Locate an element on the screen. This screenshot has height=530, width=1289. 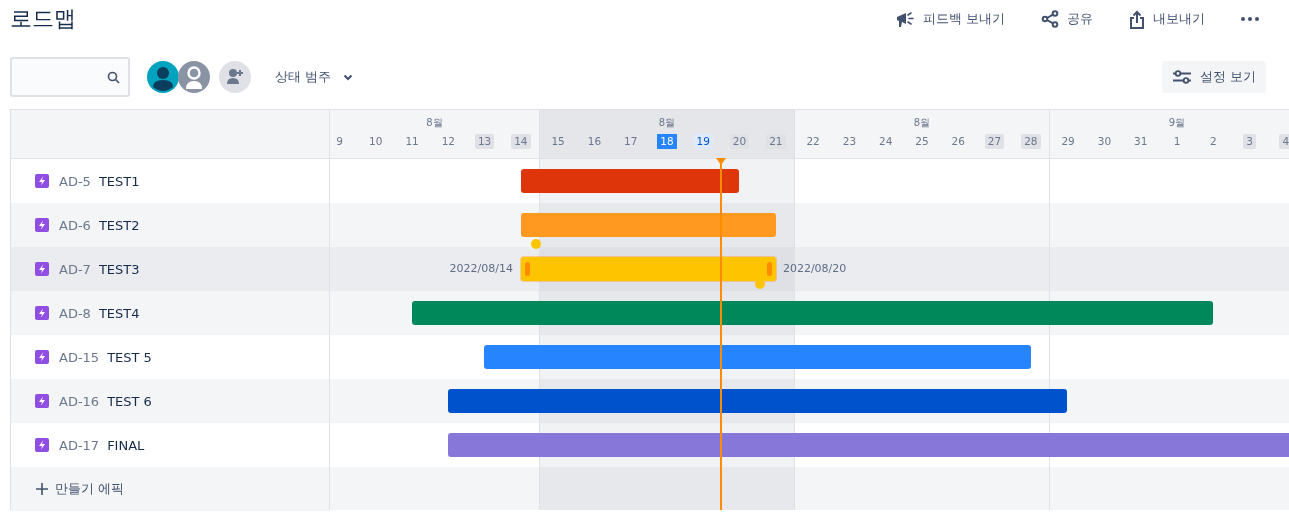
day-label: 10 is located at coordinates (376, 141).